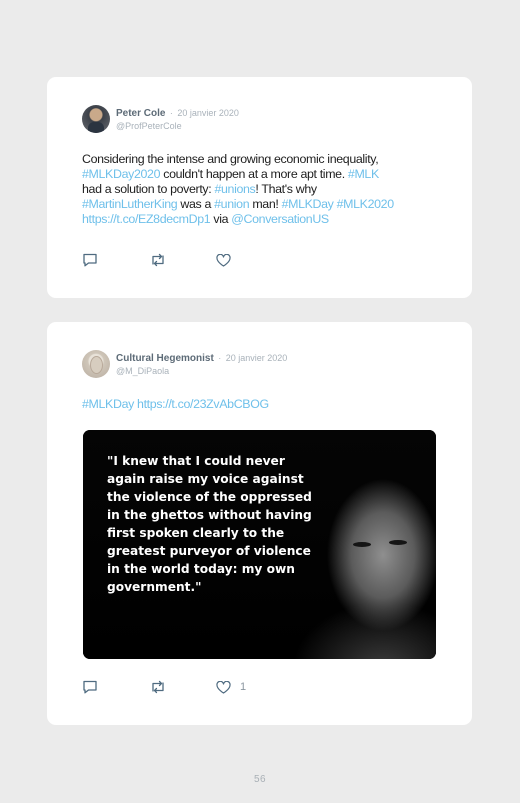  I want to click on hashtag-link: #MLK, so click(363, 174).